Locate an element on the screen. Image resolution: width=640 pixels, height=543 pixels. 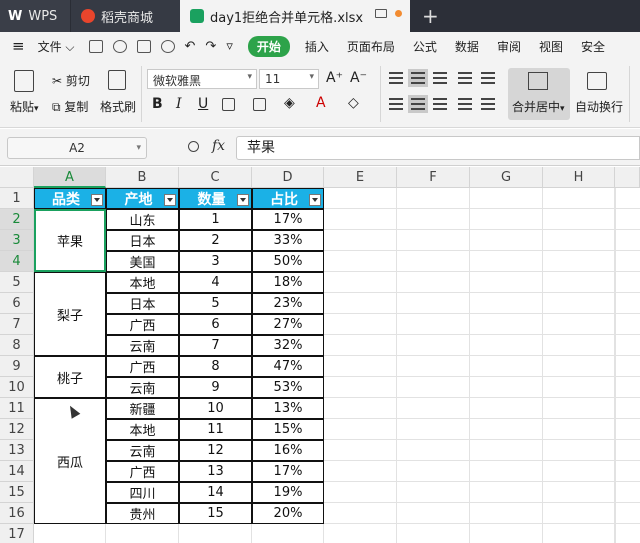
percentage-cell: 20% is located at coordinates (288, 513).